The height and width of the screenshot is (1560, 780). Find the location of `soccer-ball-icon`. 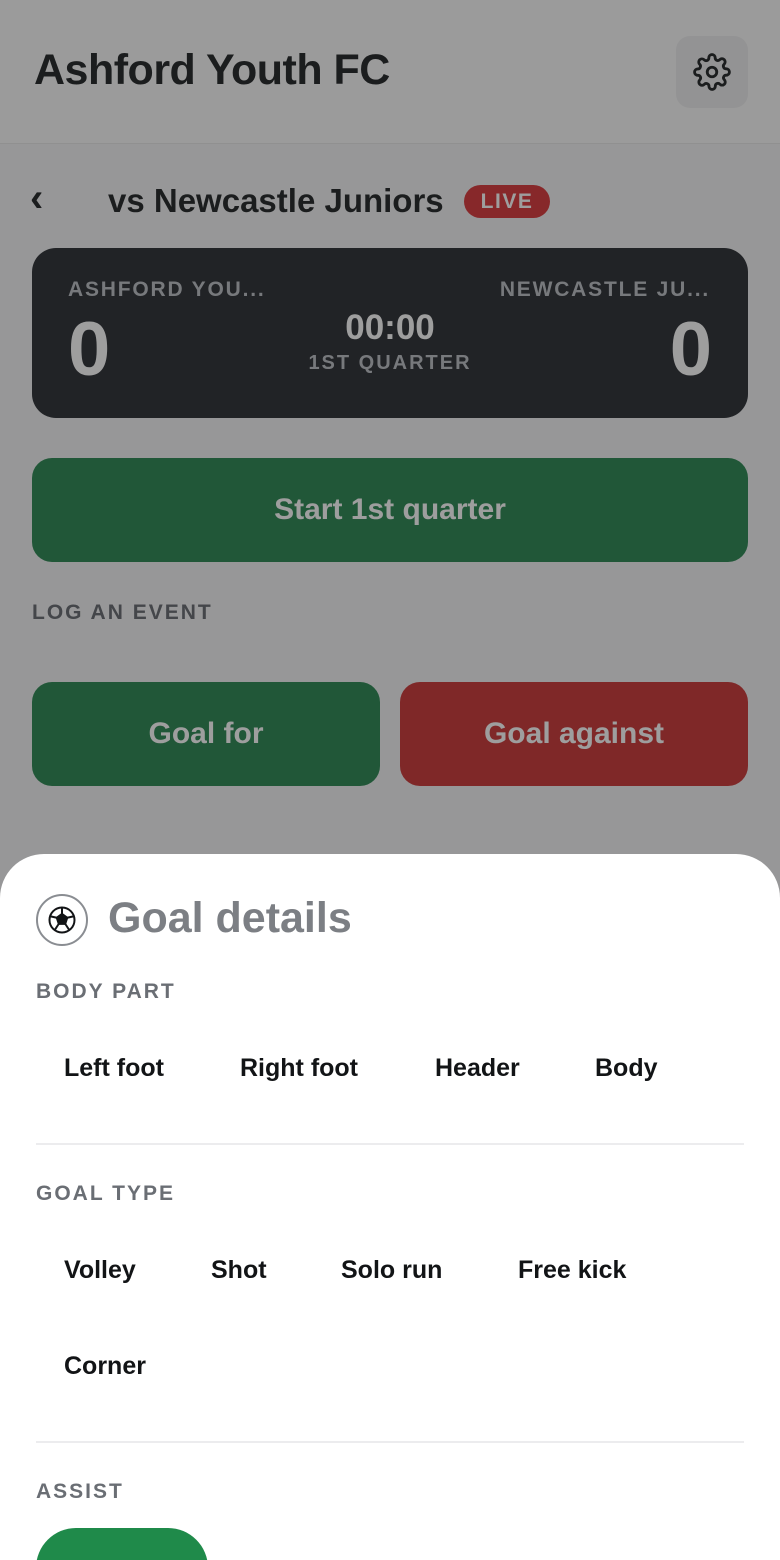

soccer-ball-icon is located at coordinates (62, 920).